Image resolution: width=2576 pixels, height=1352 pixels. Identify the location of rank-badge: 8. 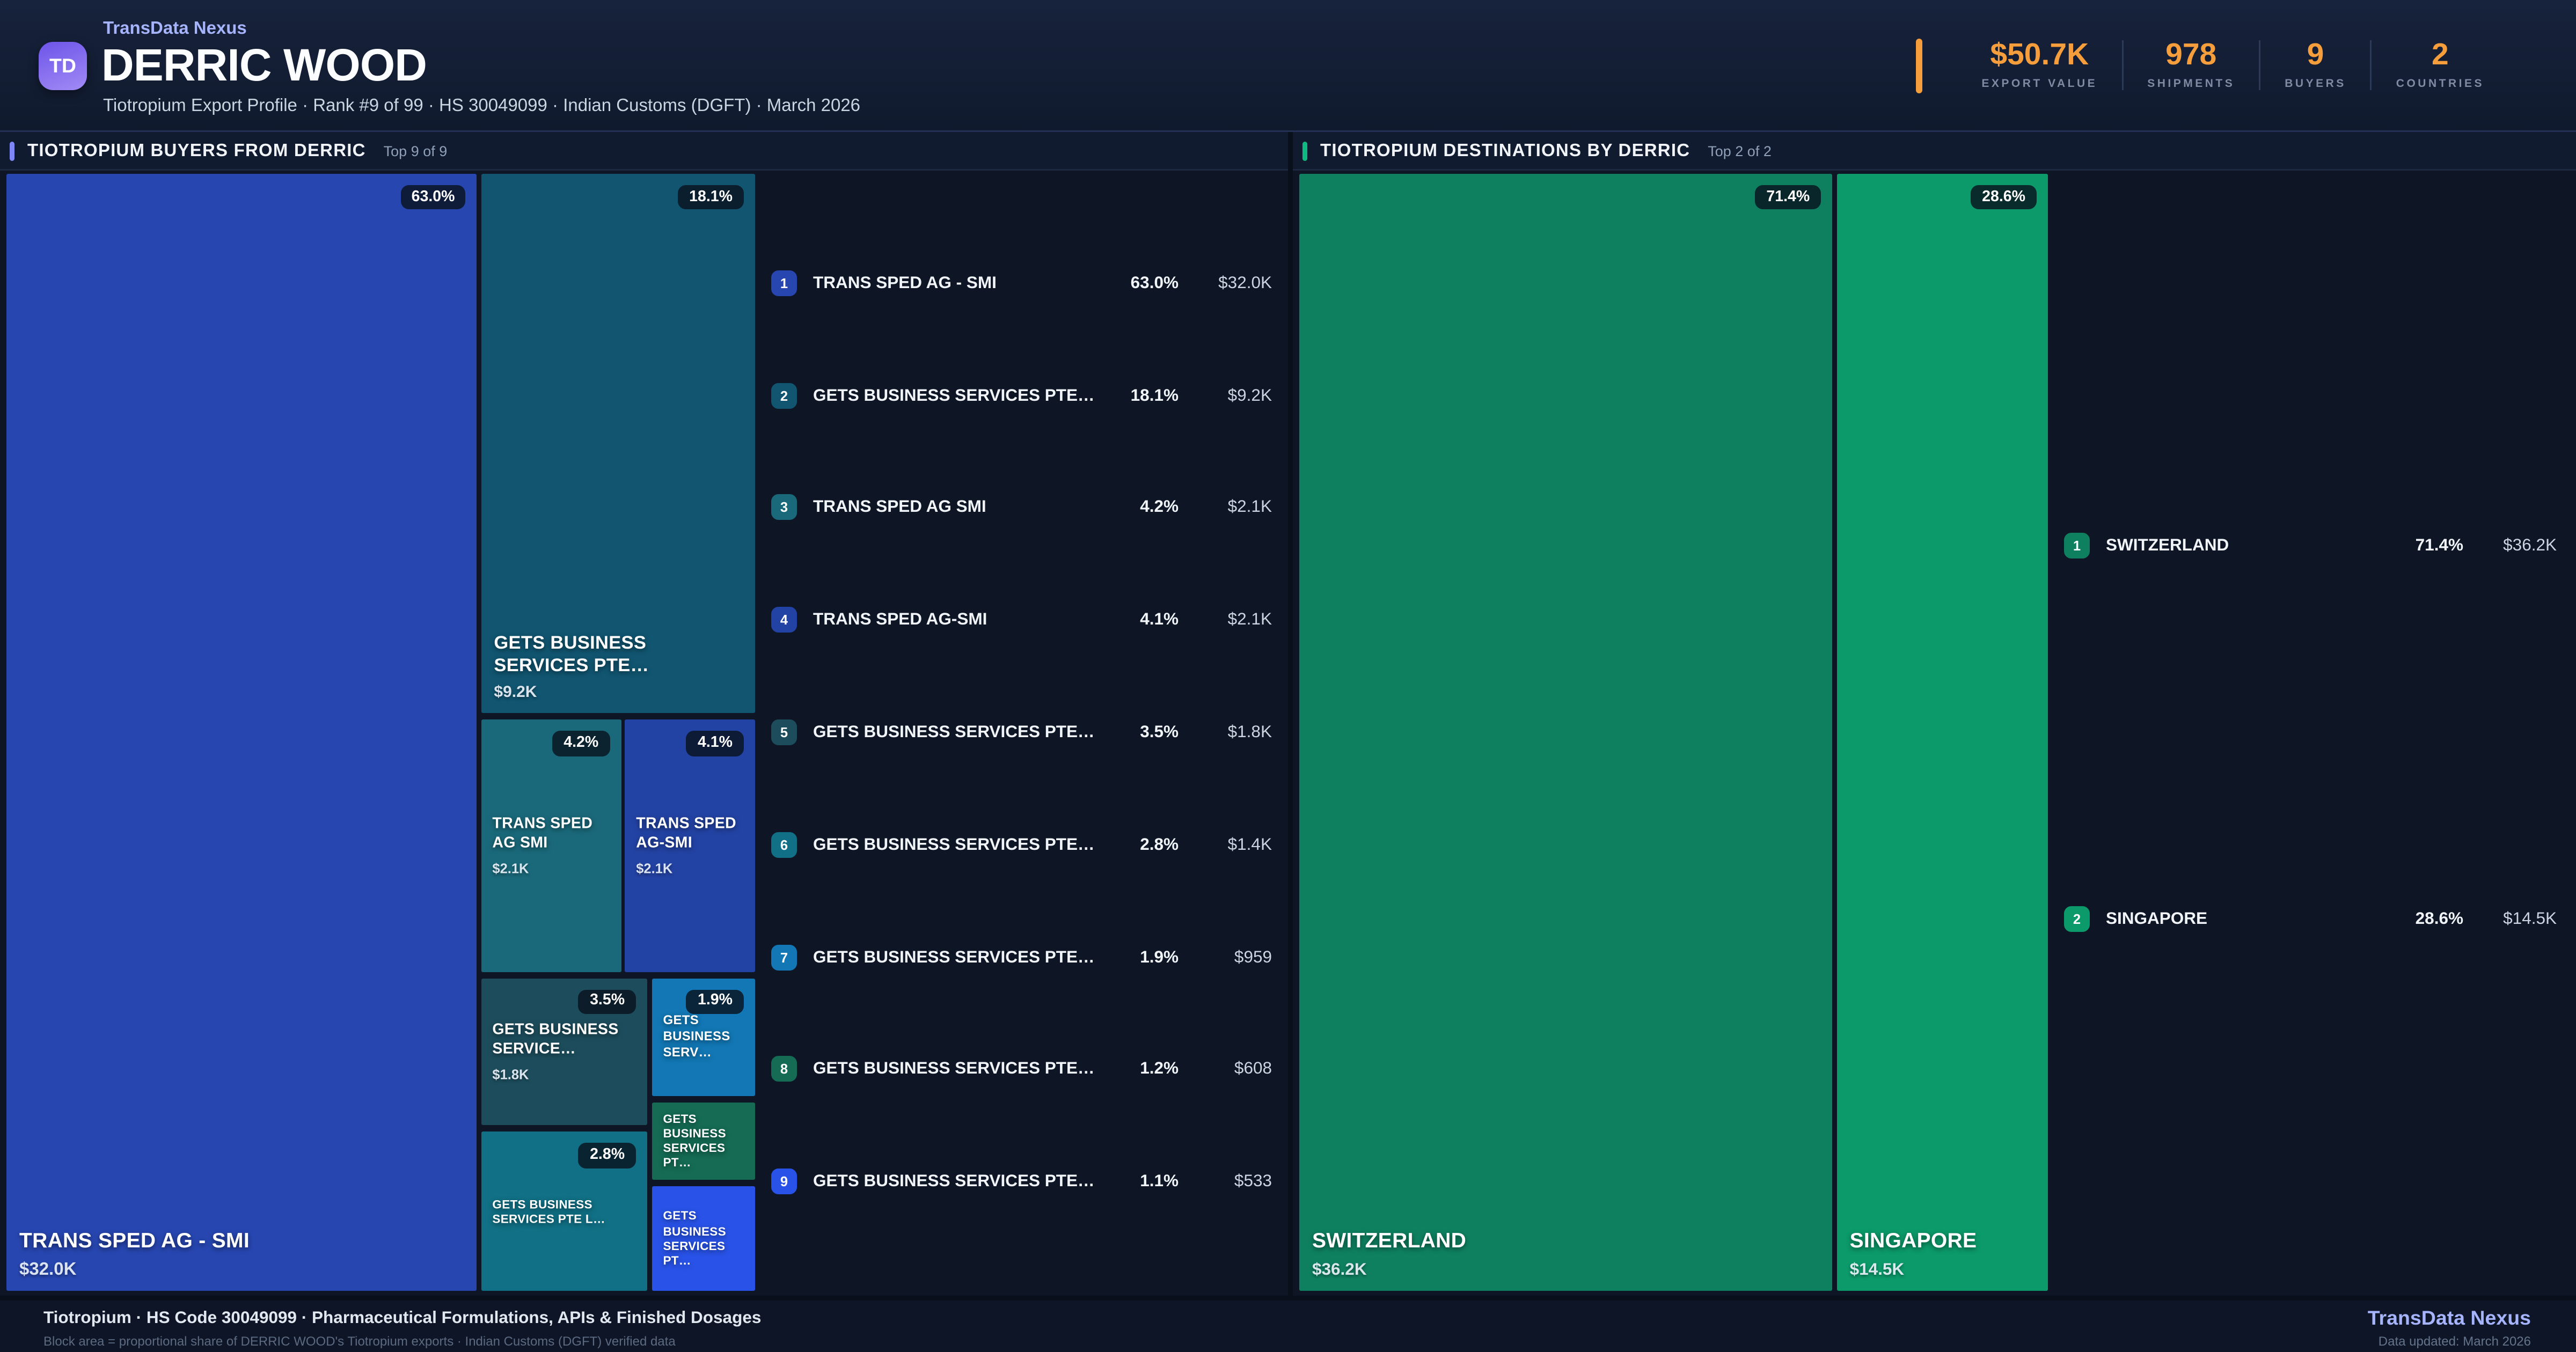
(784, 1069).